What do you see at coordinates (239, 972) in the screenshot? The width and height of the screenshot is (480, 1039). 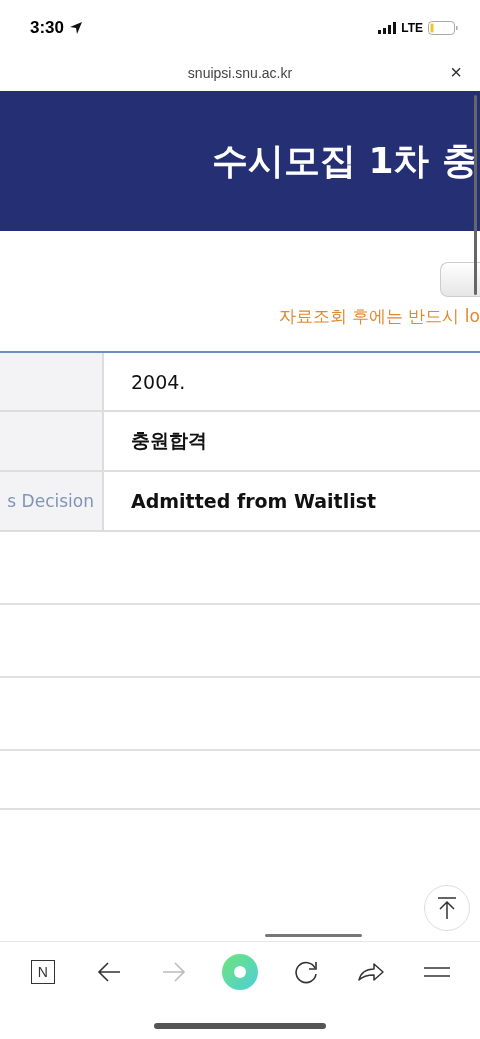 I see `ring-logo-icon` at bounding box center [239, 972].